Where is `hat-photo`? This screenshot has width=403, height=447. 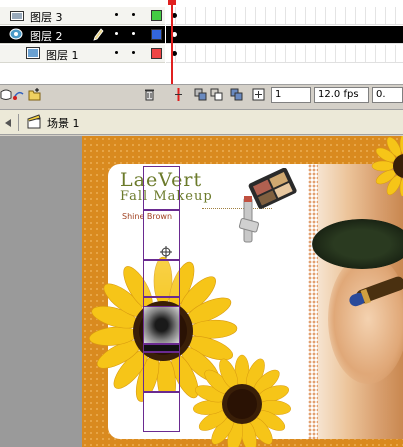 hat-photo is located at coordinates (357, 244).